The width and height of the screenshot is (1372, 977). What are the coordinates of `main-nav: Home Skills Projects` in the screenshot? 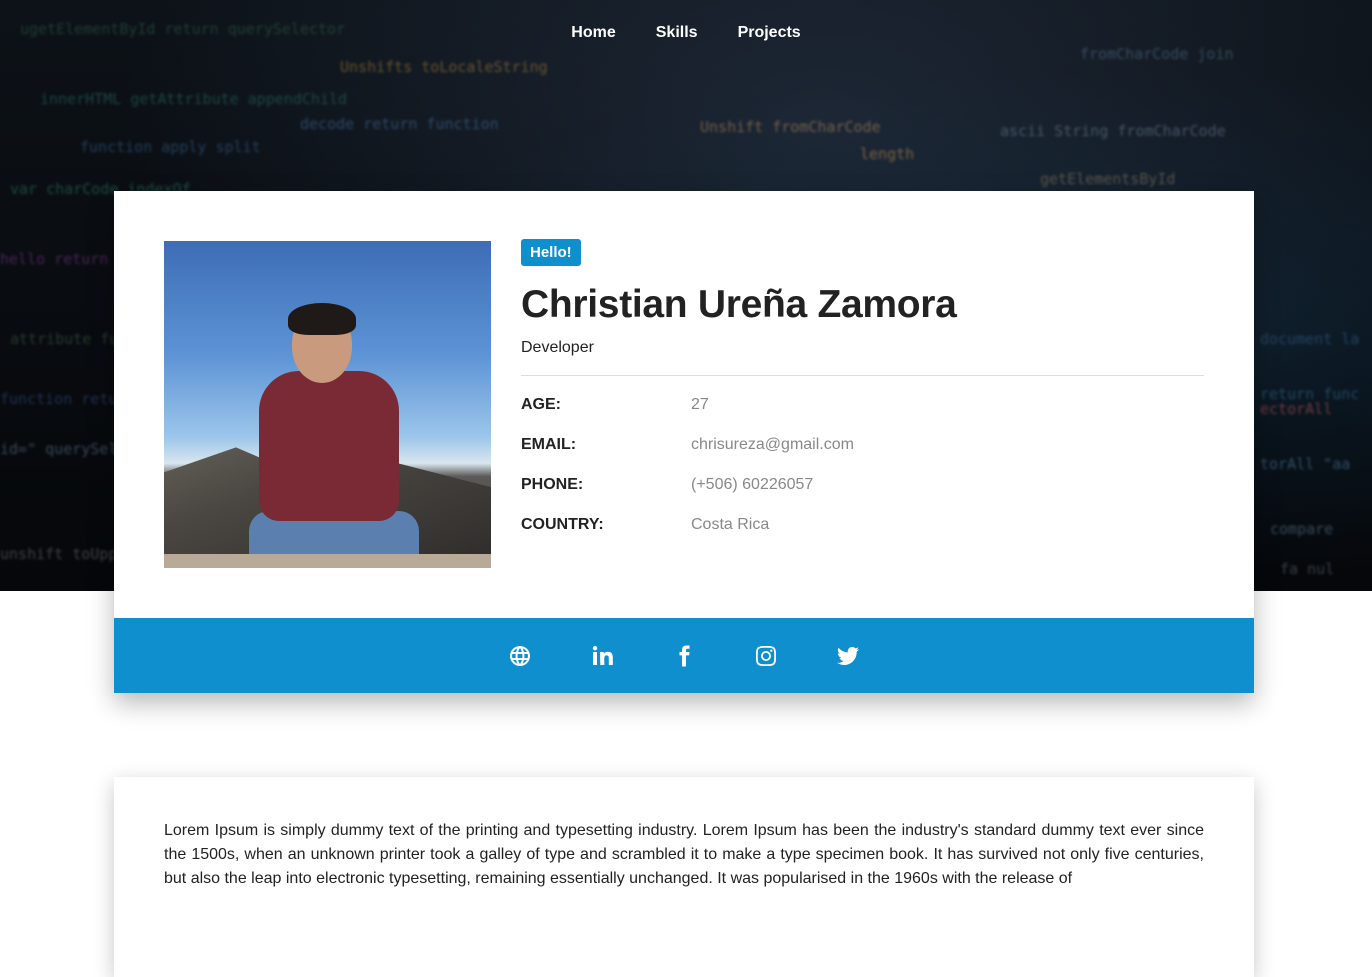 It's located at (686, 33).